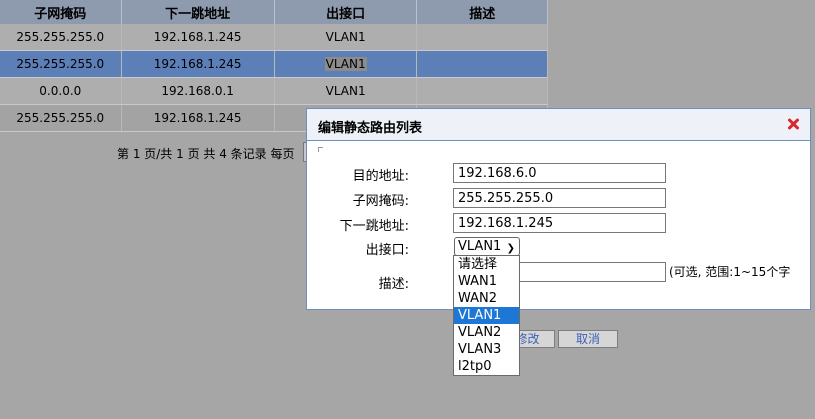 Image resolution: width=815 pixels, height=419 pixels. What do you see at coordinates (793, 124) in the screenshot?
I see `close-icon` at bounding box center [793, 124].